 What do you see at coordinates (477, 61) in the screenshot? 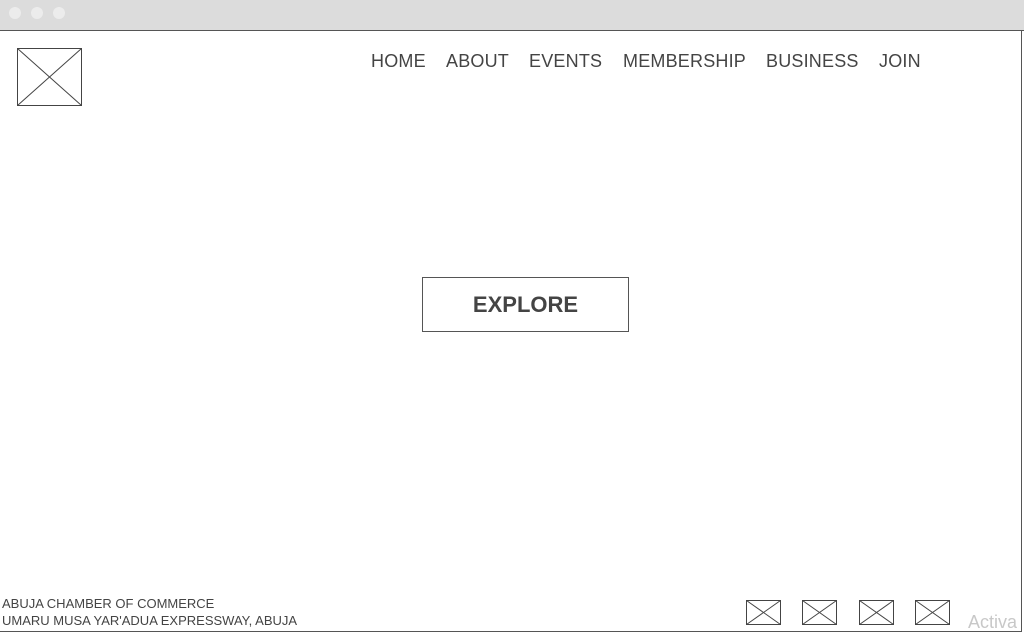
I see `nav-item-about: ABOUT` at bounding box center [477, 61].